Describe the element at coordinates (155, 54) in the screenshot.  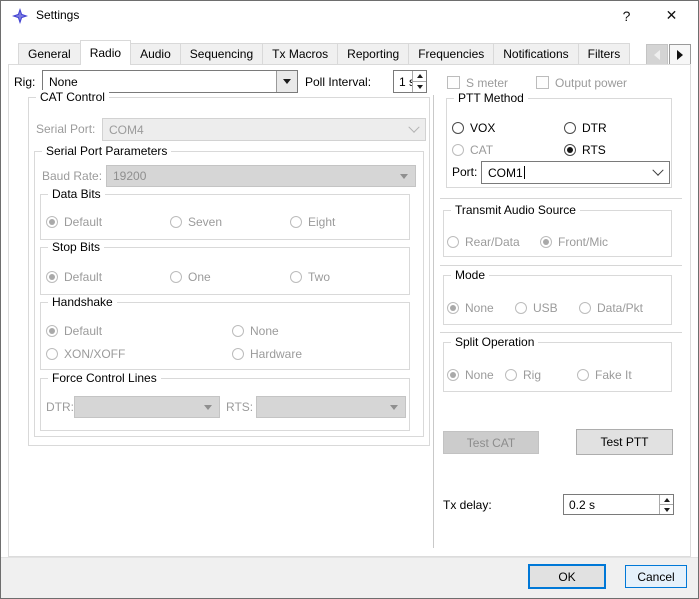
I see `tab-audio: Audio` at that location.